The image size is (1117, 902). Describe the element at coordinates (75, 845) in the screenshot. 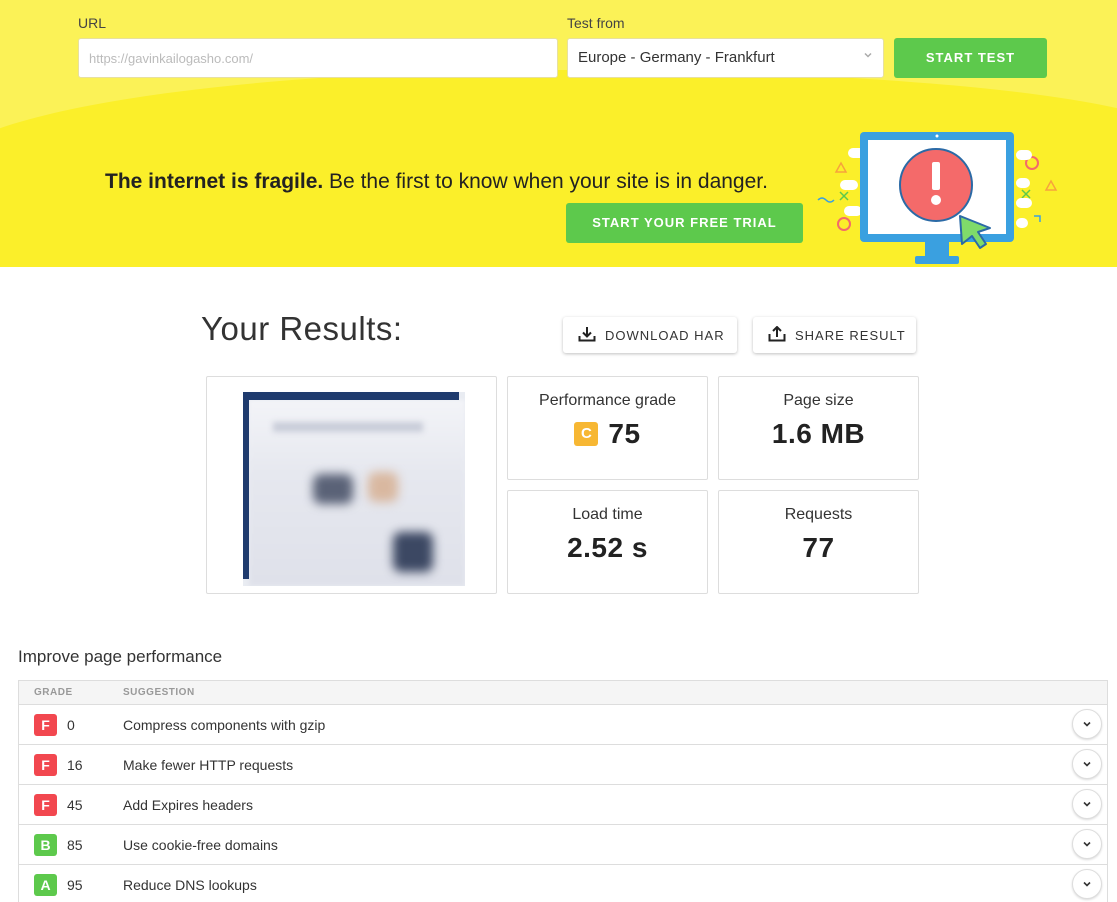

I see `grade-score: 85` at that location.